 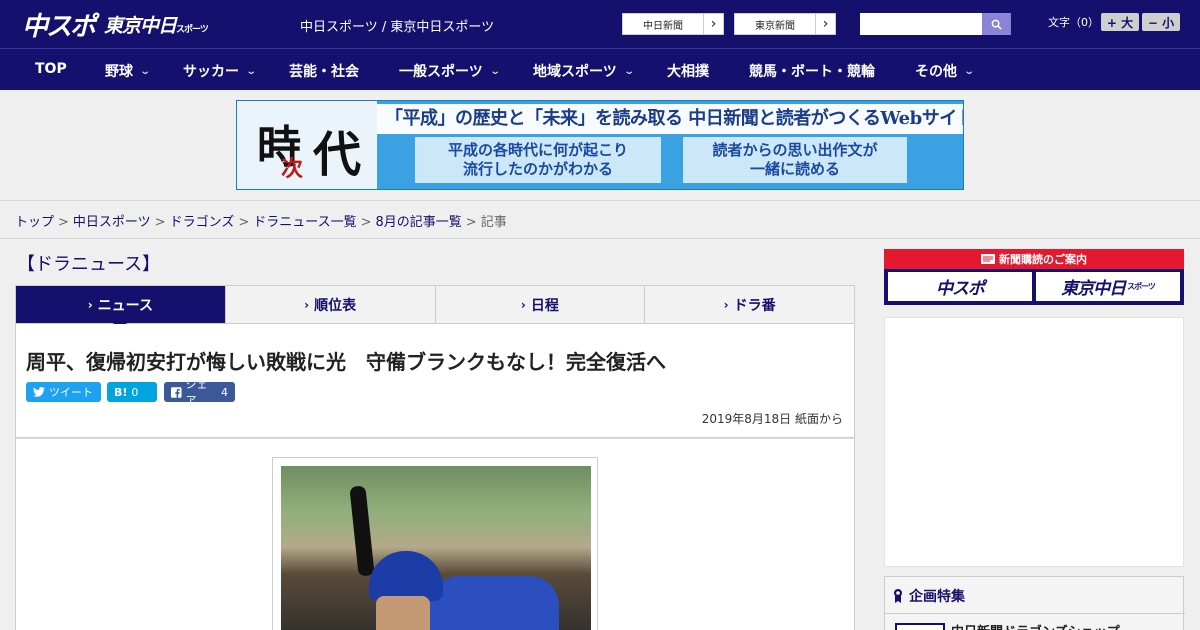 What do you see at coordinates (51, 69) in the screenshot?
I see `nav-item-top: TOP` at bounding box center [51, 69].